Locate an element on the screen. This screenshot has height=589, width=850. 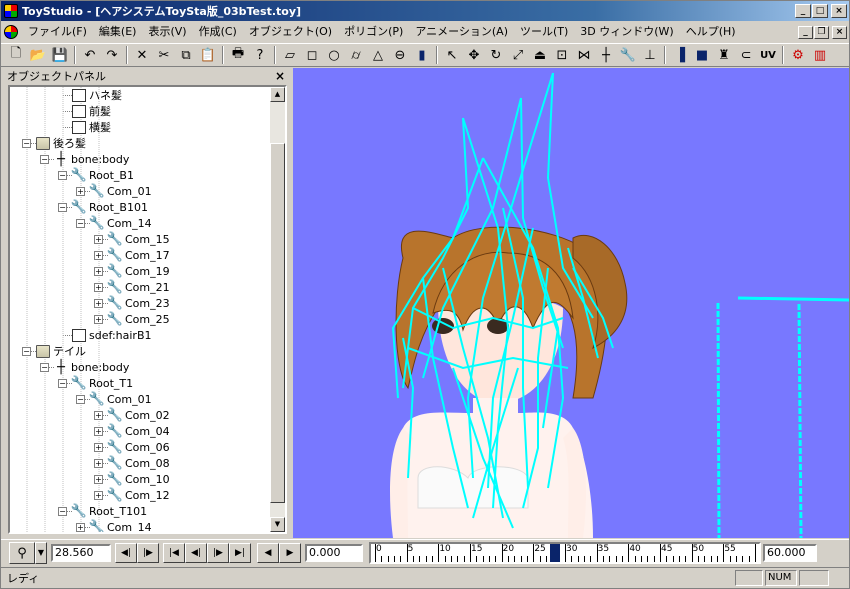
menu-item-6: アニメーション(A) is located at coordinates (461, 32).